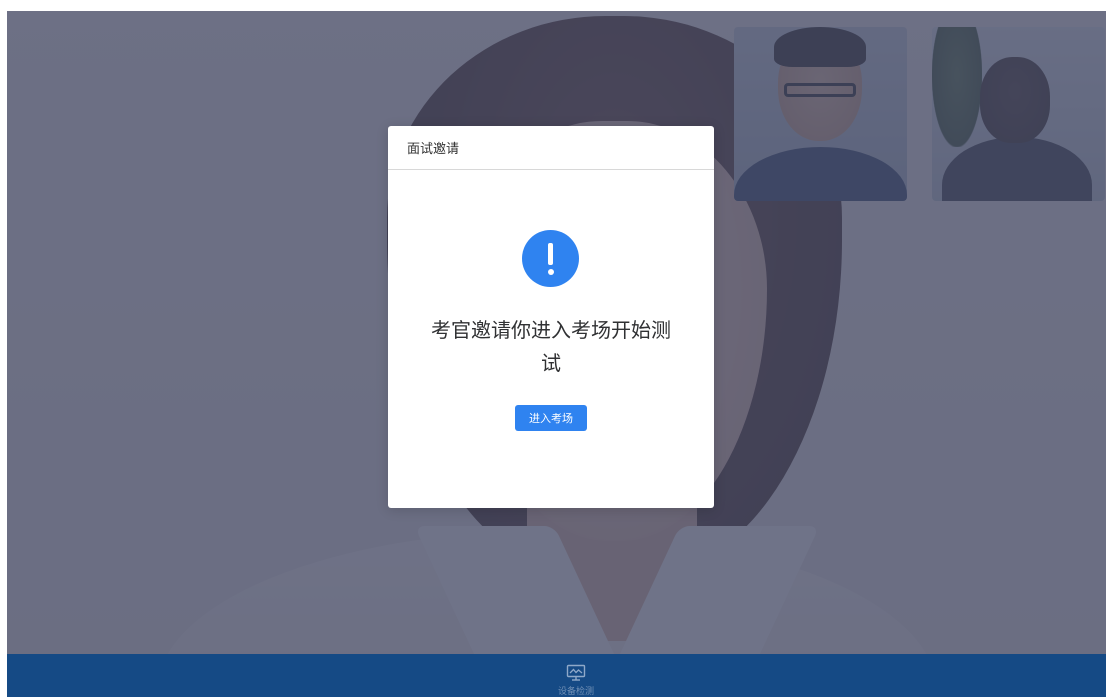 This screenshot has height=697, width=1106. I want to click on bottom-toolbar: 设备检测, so click(556, 675).